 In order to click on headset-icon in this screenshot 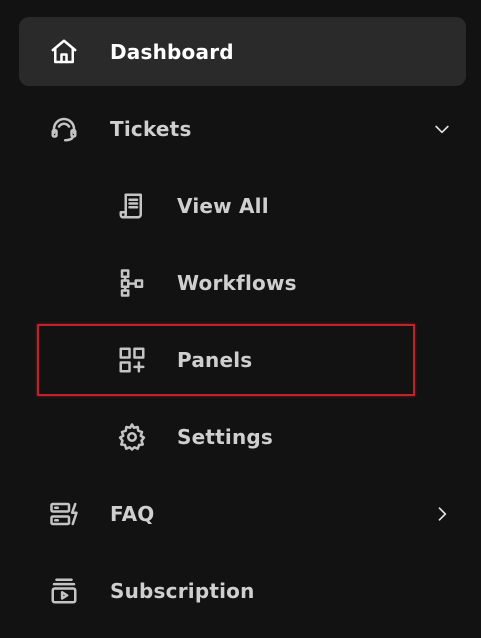, I will do `click(64, 129)`.